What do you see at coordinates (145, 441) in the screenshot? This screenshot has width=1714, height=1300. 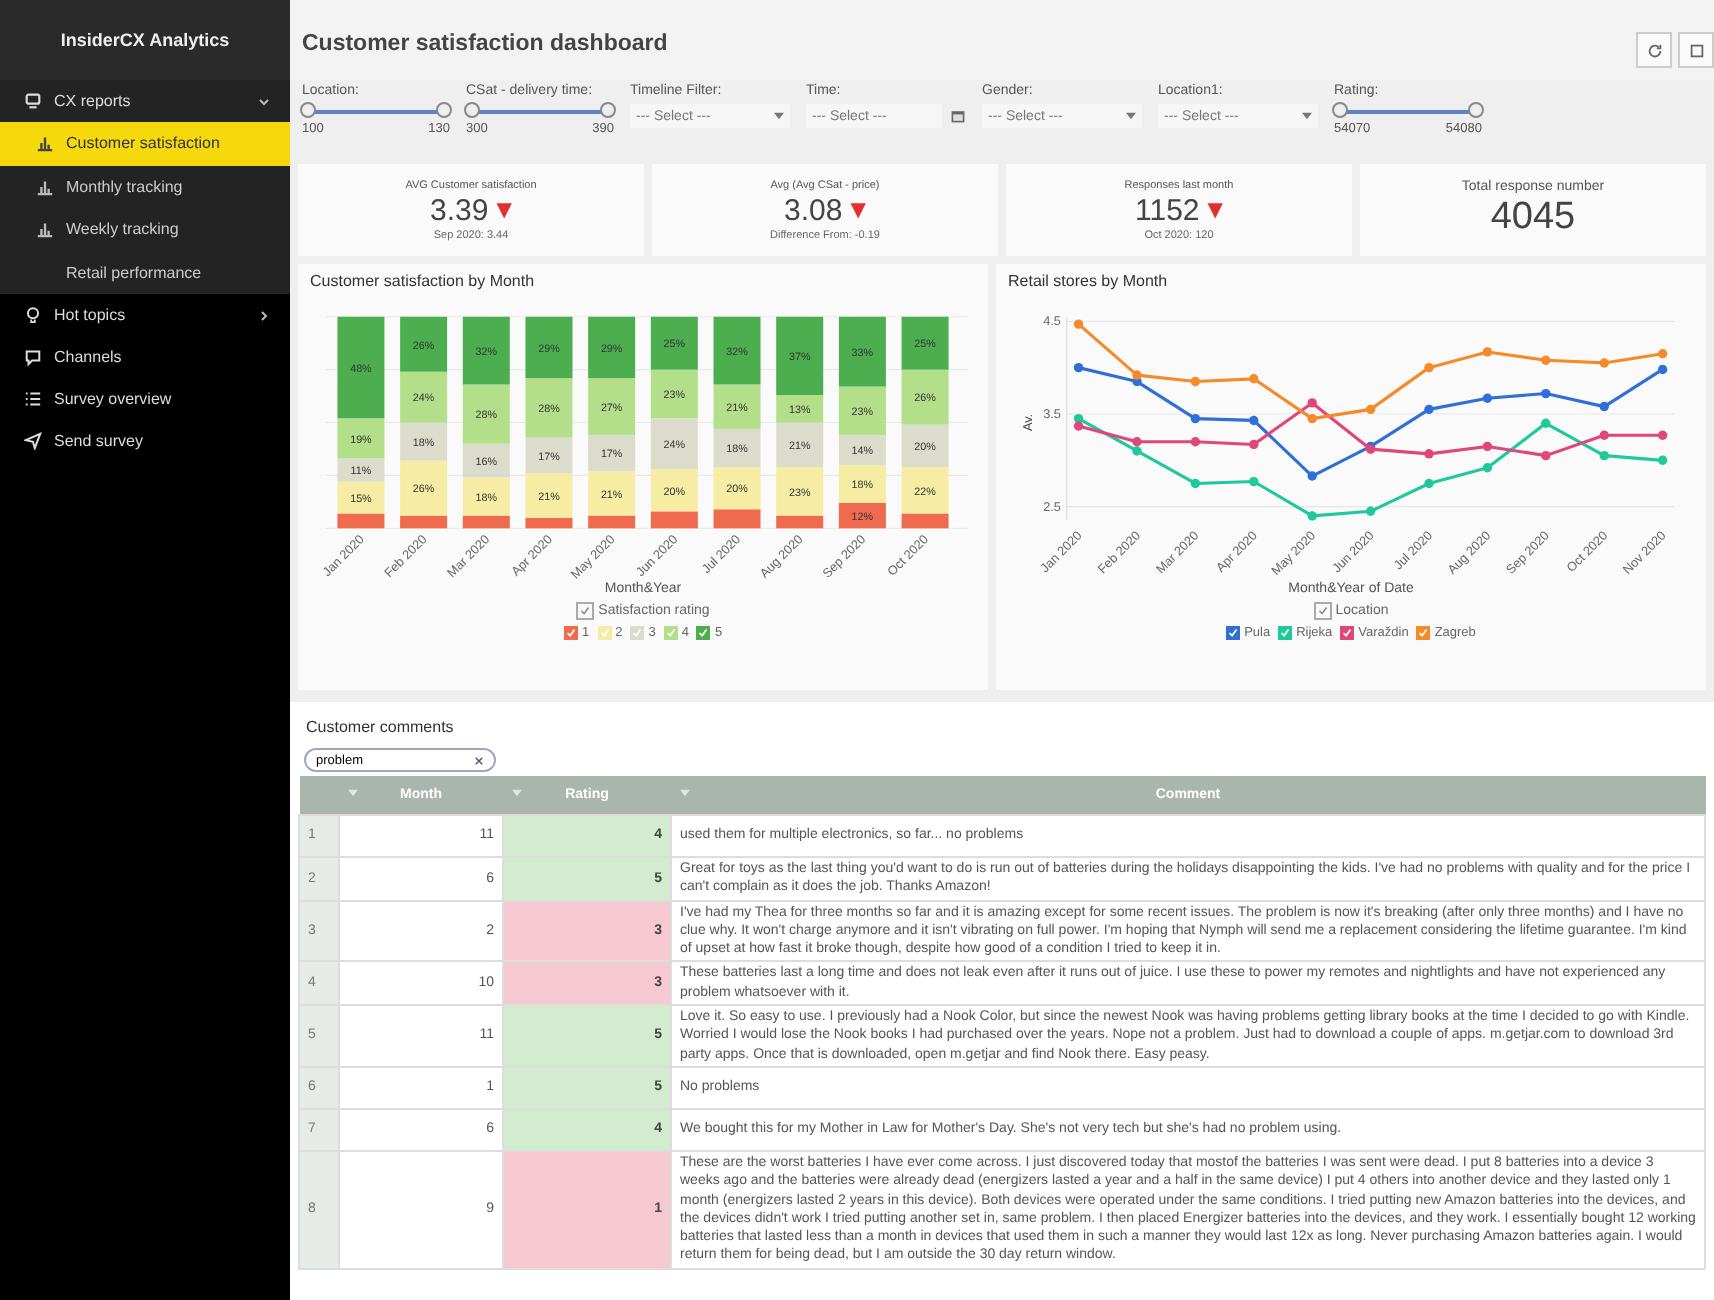 I see `nav-item: Send survey` at bounding box center [145, 441].